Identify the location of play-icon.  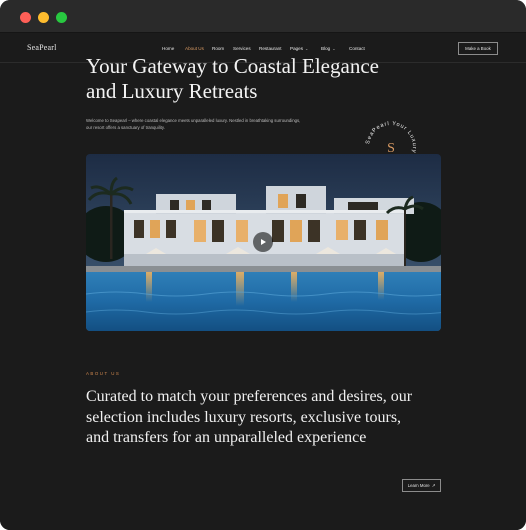
(263, 242).